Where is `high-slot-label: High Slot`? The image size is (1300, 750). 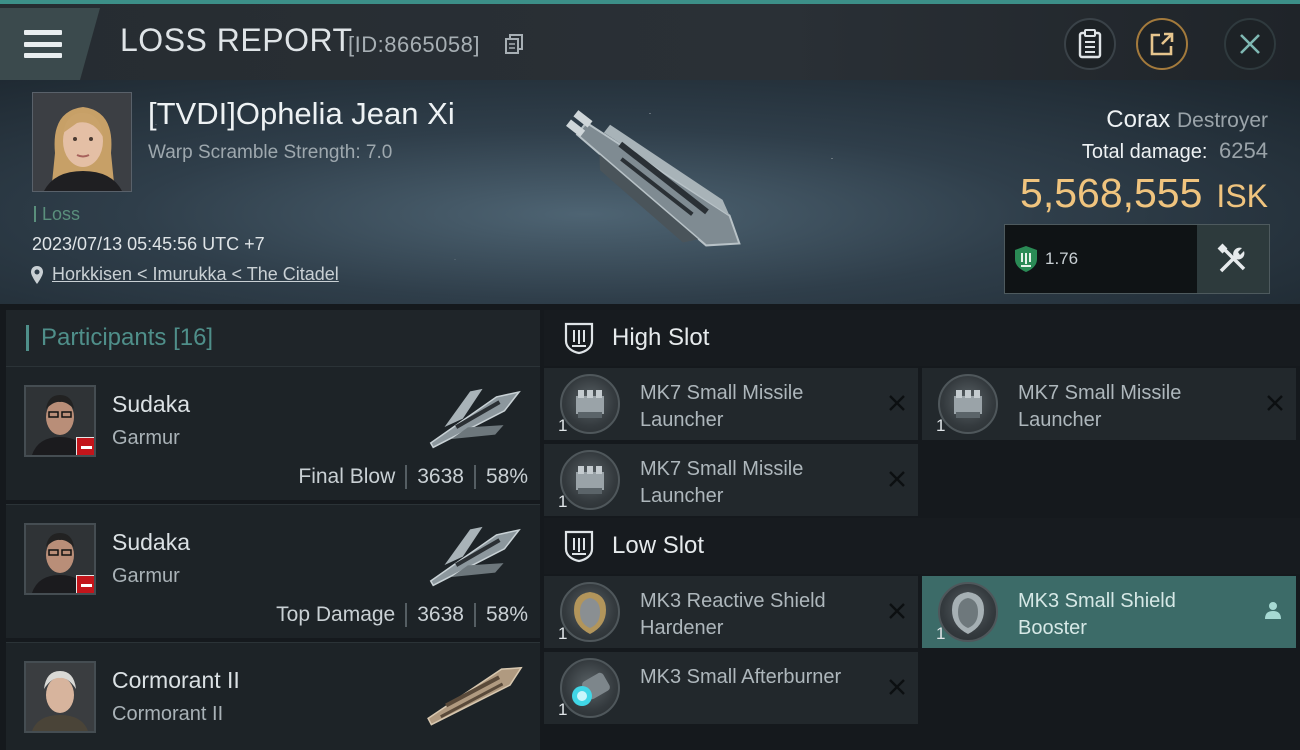
high-slot-label: High Slot is located at coordinates (661, 337).